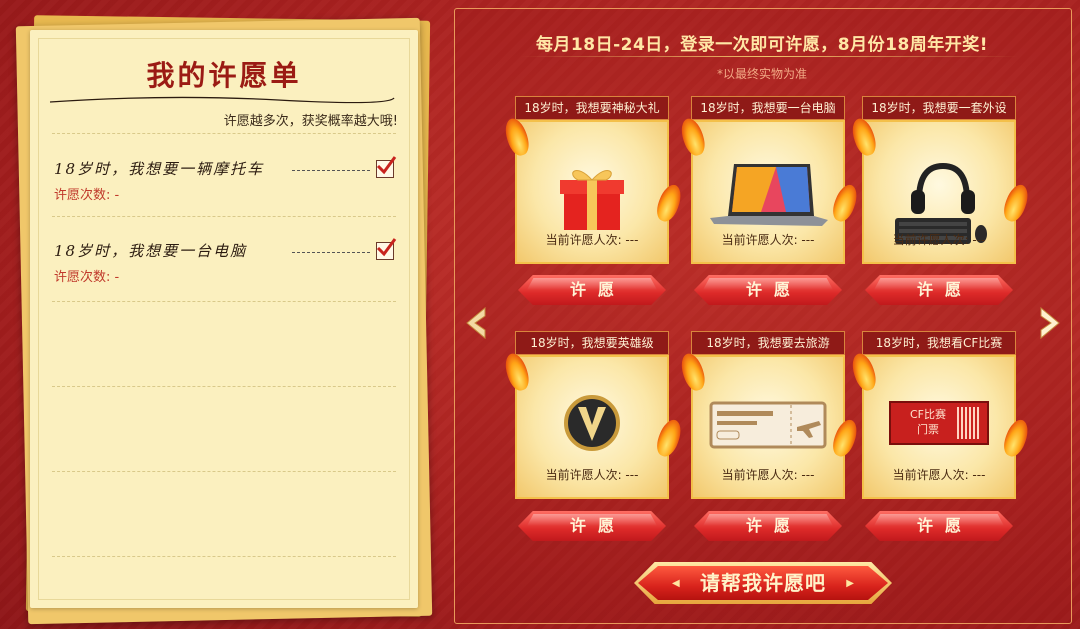 Image resolution: width=1080 pixels, height=629 pixels. Describe the element at coordinates (592, 343) in the screenshot. I see `card-label: 18岁时，我想要英雄级` at that location.